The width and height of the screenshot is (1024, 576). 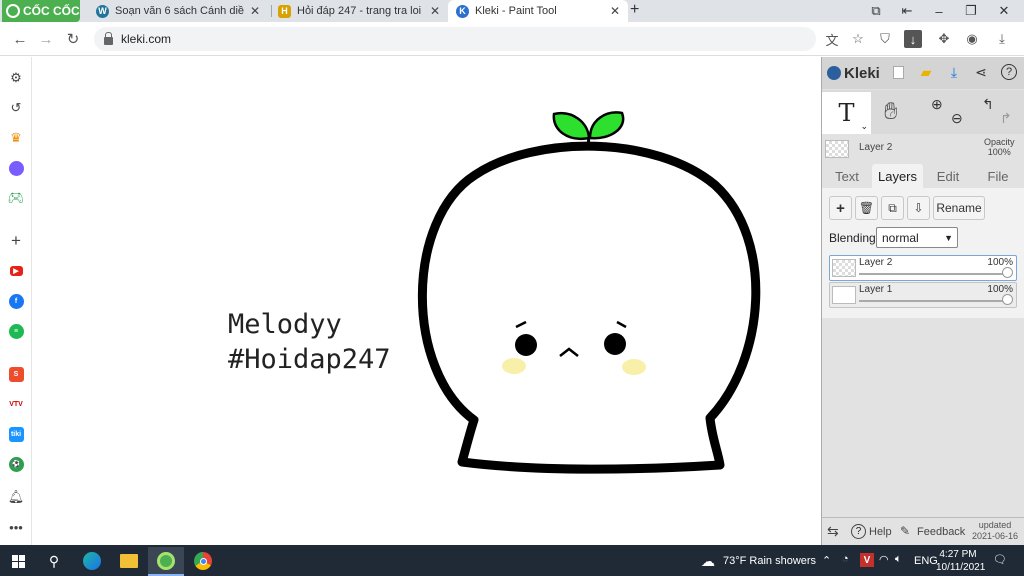 What do you see at coordinates (844, 295) in the screenshot?
I see `layer-thumbnail` at bounding box center [844, 295].